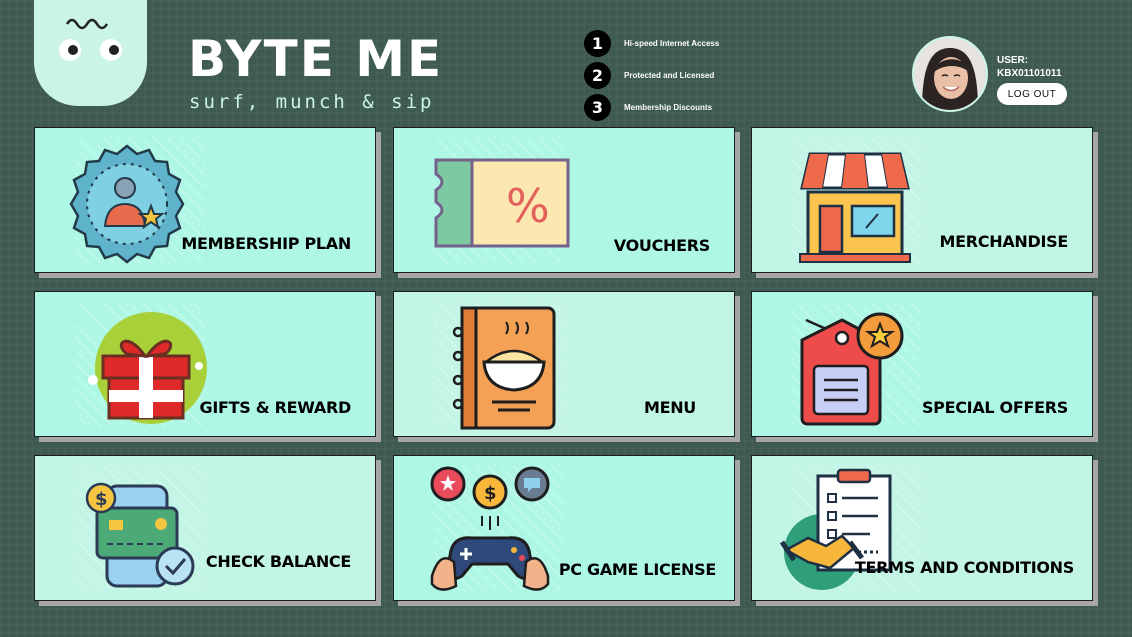 This screenshot has width=1132, height=637. I want to click on gift-box-icon, so click(147, 368).